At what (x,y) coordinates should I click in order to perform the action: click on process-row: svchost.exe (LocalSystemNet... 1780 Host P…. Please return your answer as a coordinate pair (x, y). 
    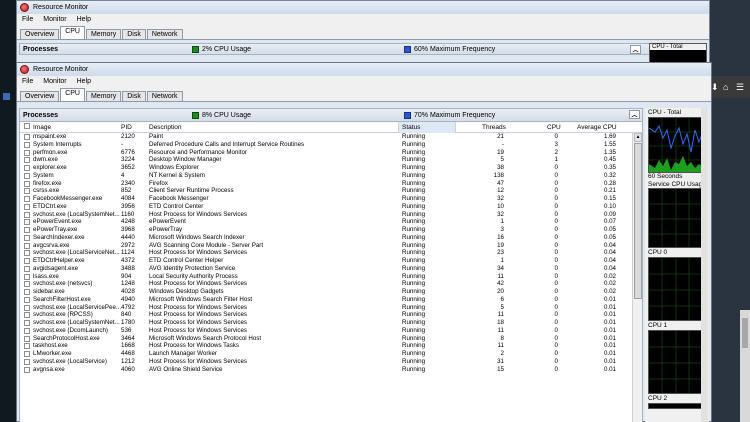
    Looking at the image, I should click on (331, 323).